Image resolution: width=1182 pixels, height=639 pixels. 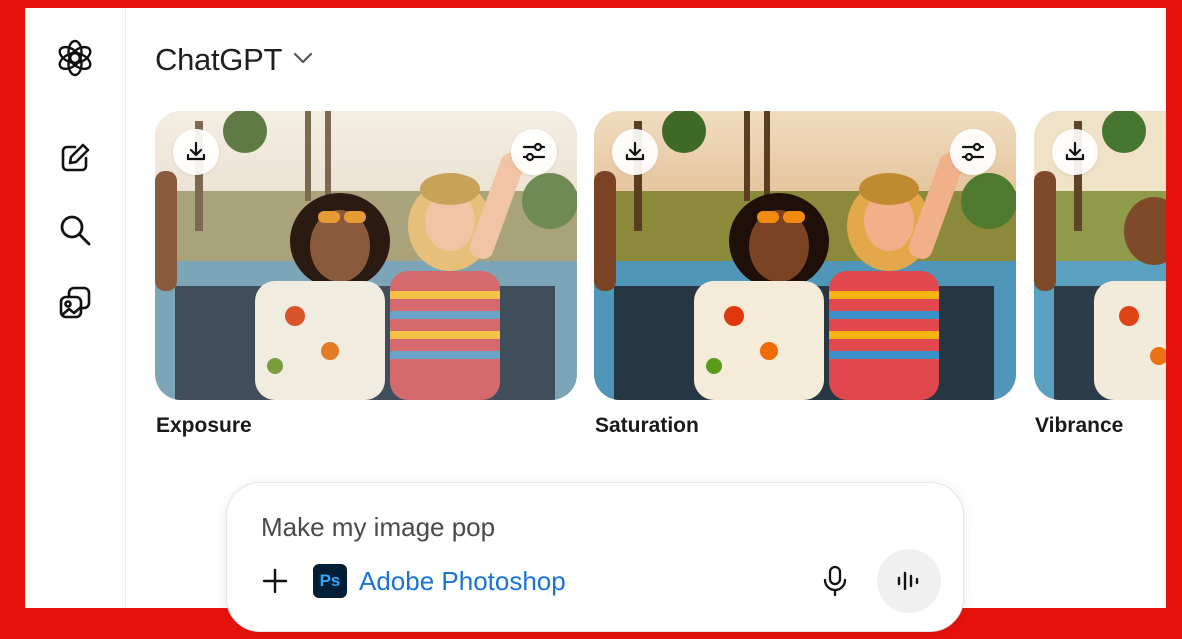 I want to click on add-button, so click(x=275, y=581).